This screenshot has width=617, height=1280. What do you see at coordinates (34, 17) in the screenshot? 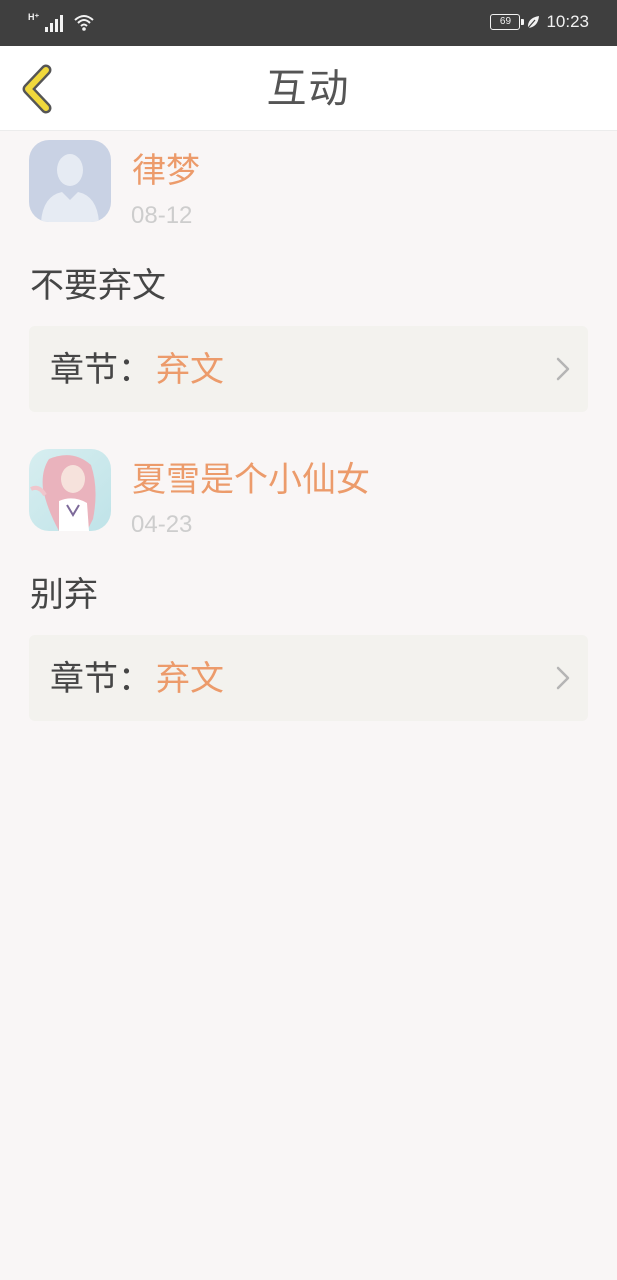
I see `network-type-label: H⁺` at bounding box center [34, 17].